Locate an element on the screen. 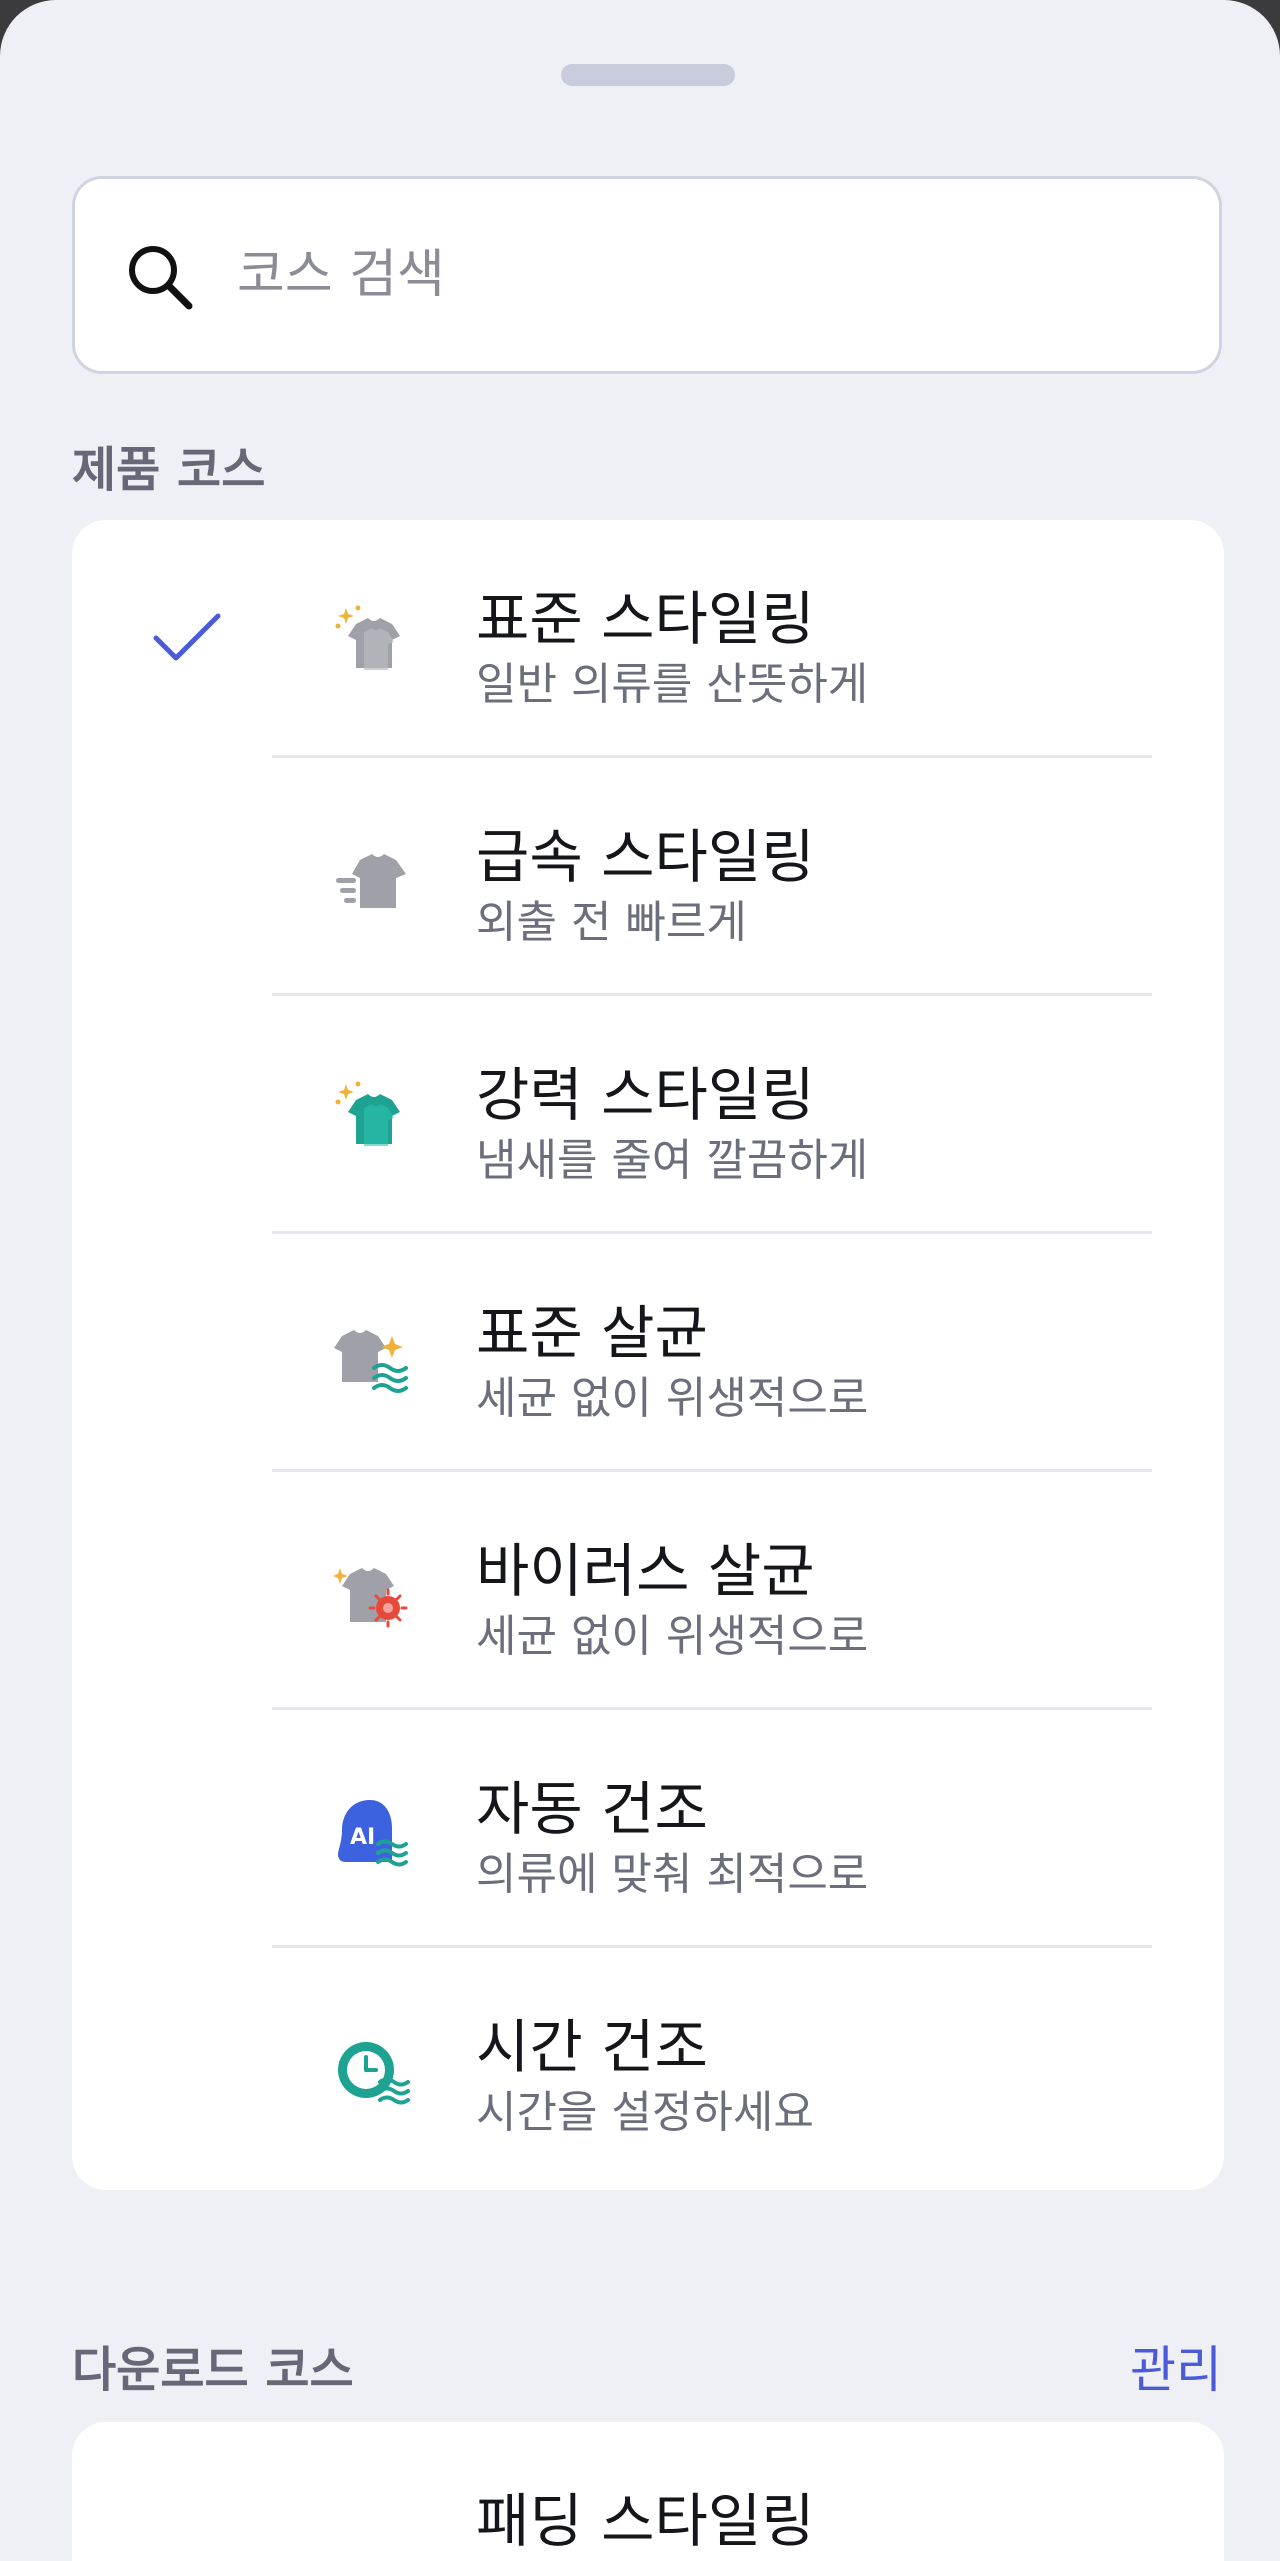 This screenshot has width=1280, height=2561. course-item-timed-dry: 시간 건조 시간을 설정하세요 is located at coordinates (648, 2067).